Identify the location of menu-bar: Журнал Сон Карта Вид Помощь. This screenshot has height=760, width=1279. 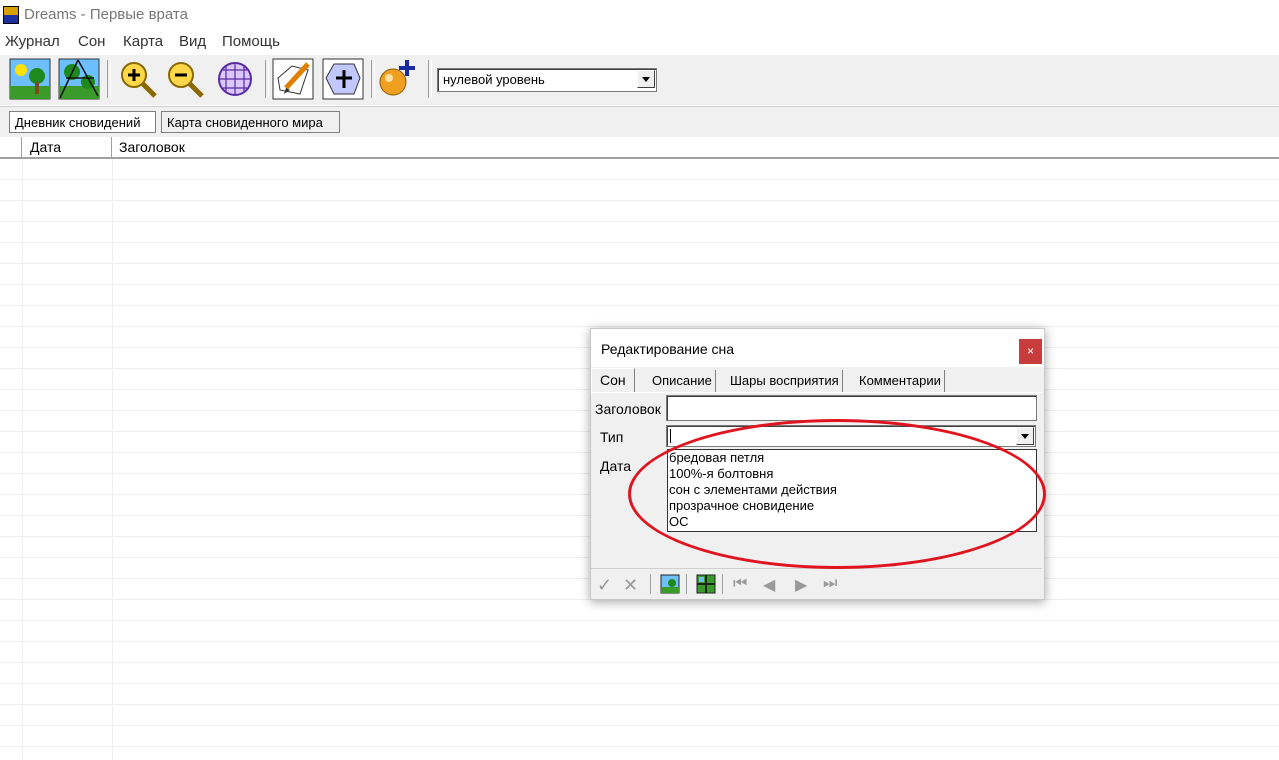
(639, 42).